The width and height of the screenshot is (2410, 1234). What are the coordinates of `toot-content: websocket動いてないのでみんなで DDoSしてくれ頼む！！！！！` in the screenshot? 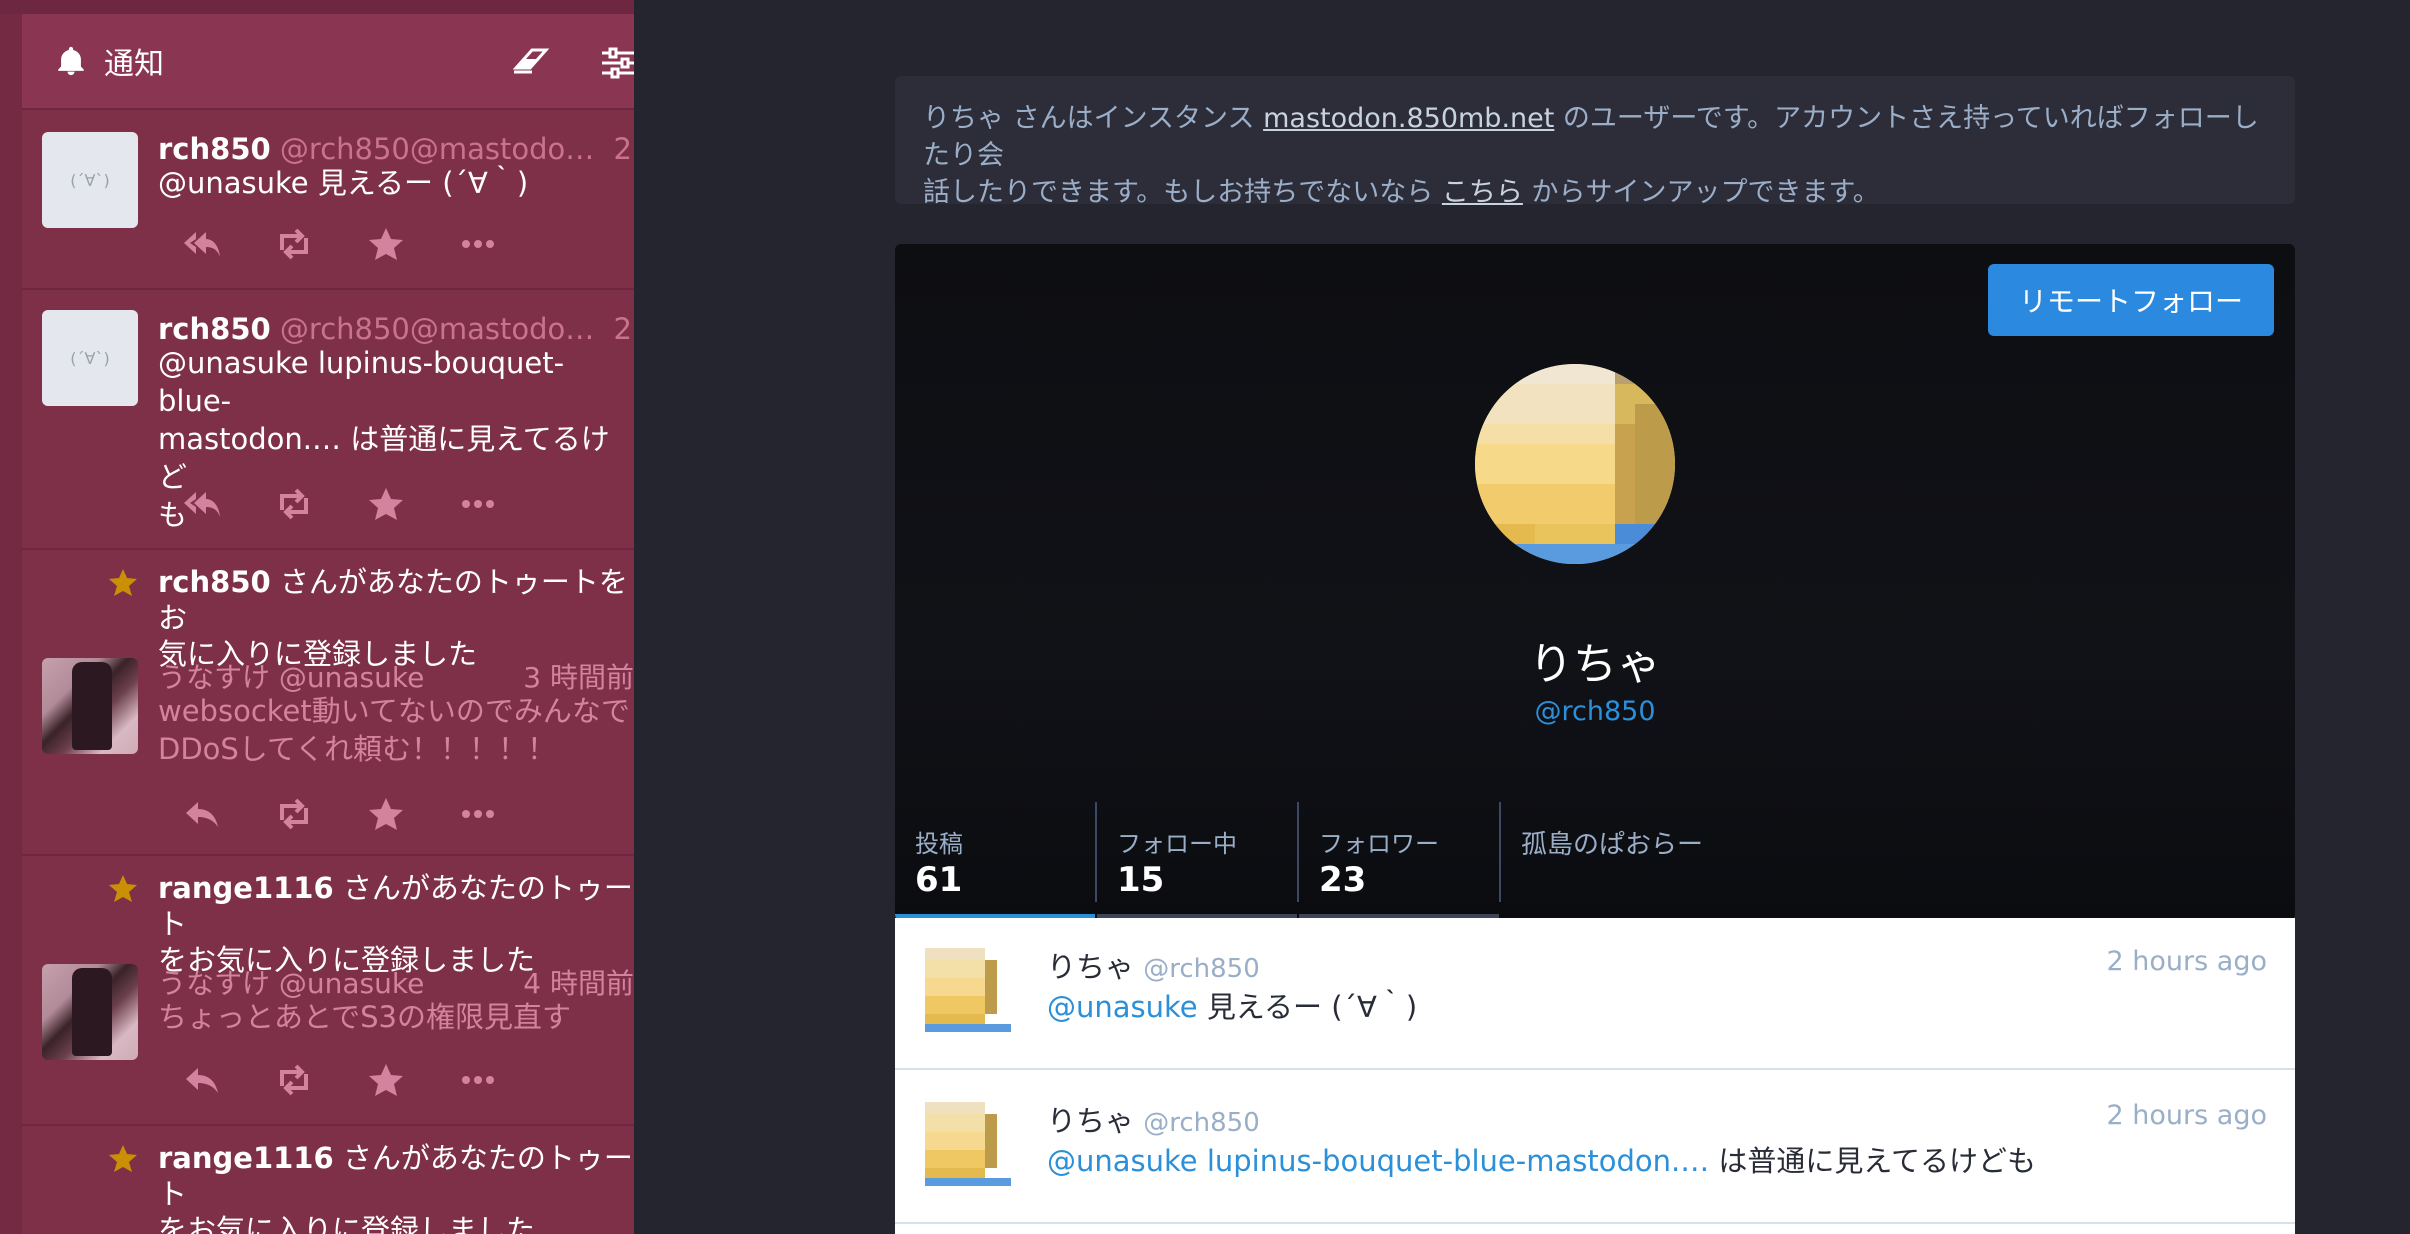 It's located at (396, 730).